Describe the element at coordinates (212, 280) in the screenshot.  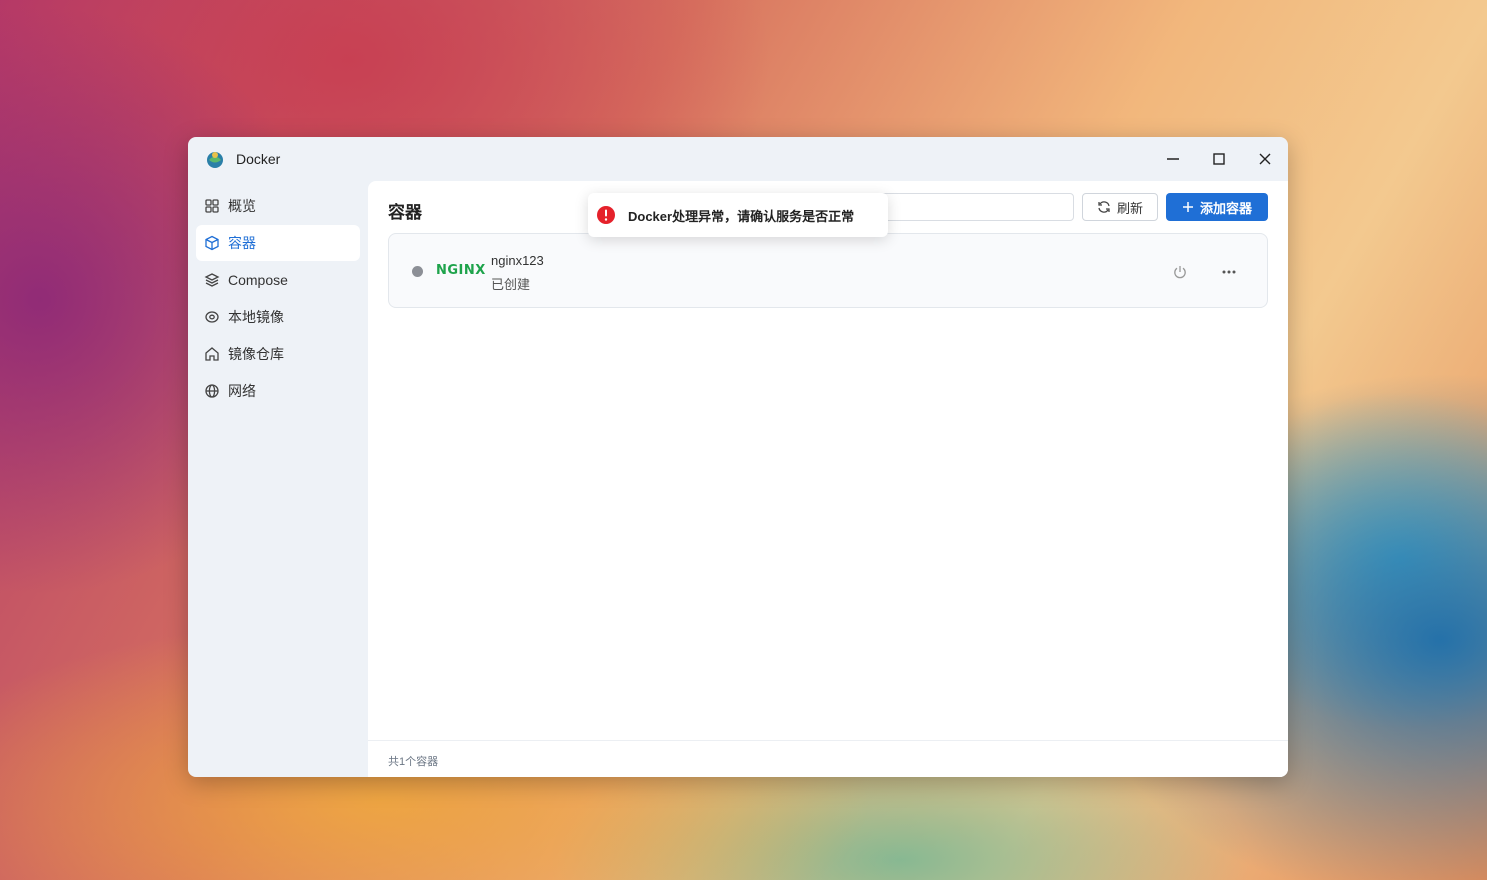
I see `layers-icon` at that location.